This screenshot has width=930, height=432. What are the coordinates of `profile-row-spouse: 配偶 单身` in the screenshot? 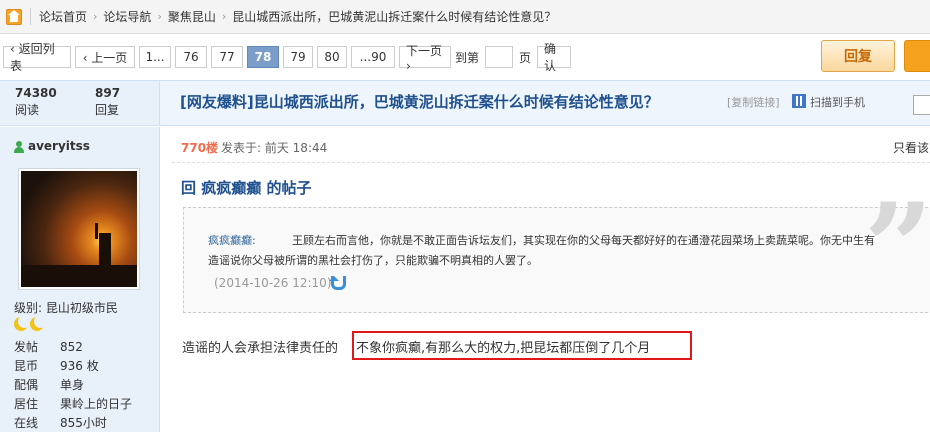 It's located at (84, 384).